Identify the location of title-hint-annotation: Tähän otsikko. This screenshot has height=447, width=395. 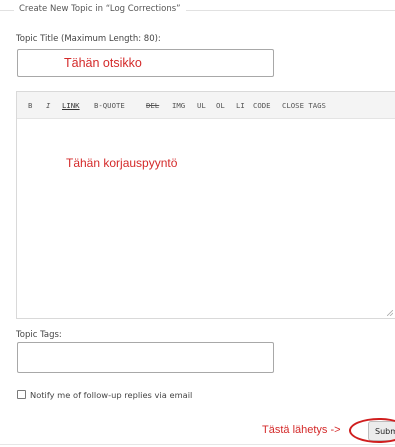
(103, 63).